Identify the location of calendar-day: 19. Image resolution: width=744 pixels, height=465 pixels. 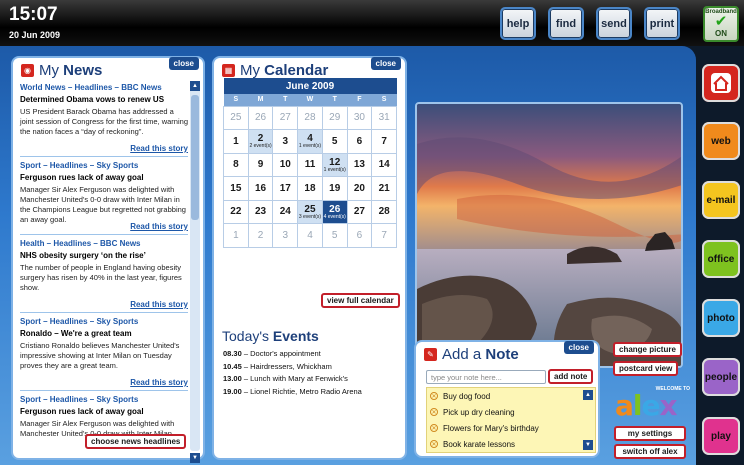
(334, 188).